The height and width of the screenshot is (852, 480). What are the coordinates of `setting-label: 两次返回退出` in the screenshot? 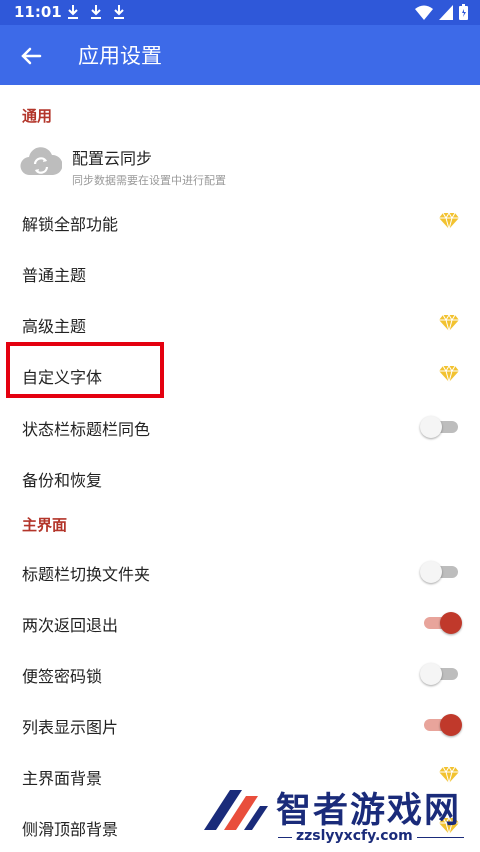 It's located at (70, 625).